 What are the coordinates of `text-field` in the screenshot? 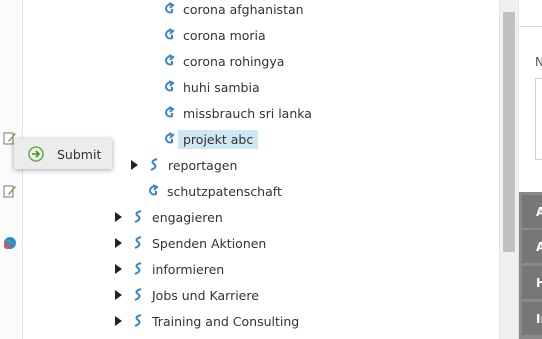 It's located at (538, 119).